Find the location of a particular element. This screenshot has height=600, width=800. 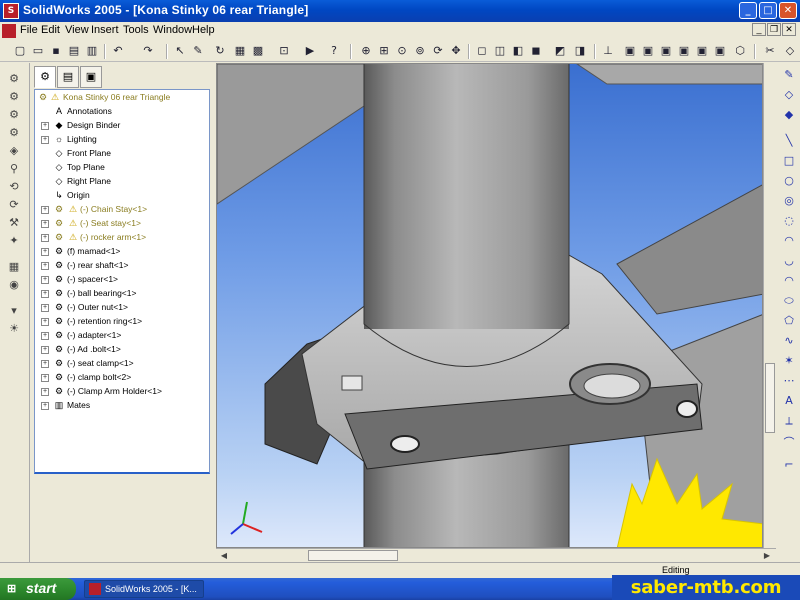

zoom-area-icon: ⊞ is located at coordinates (384, 51).